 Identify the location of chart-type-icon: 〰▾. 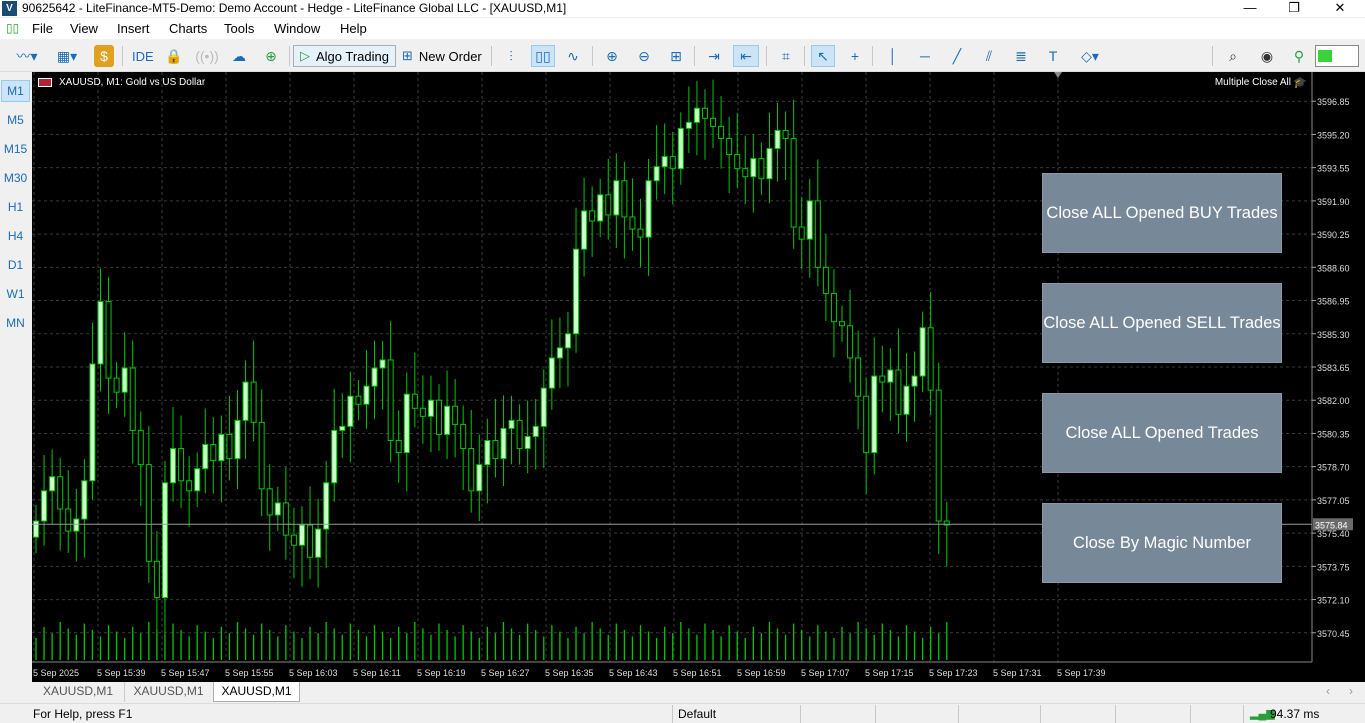
(27, 56).